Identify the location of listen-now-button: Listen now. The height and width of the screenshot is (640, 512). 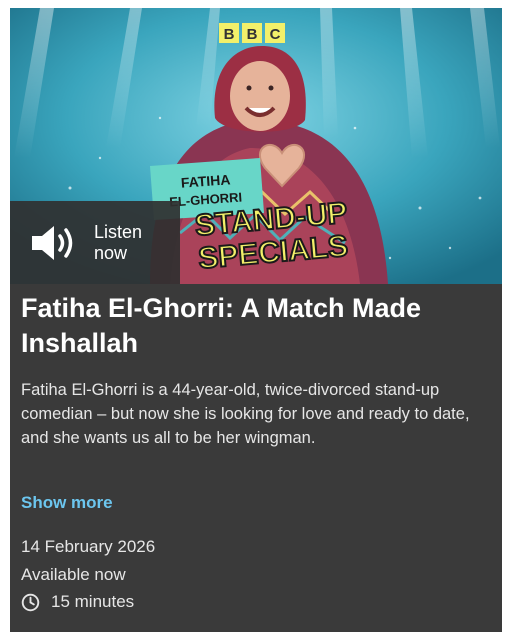
(95, 242).